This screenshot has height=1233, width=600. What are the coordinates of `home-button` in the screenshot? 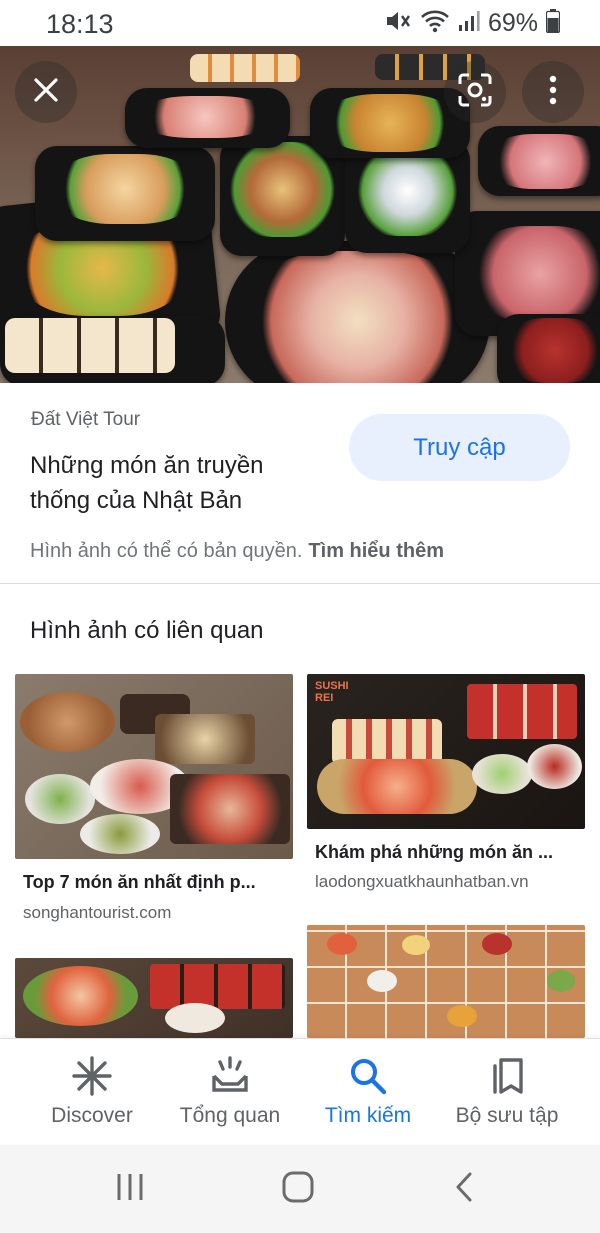 It's located at (298, 1189).